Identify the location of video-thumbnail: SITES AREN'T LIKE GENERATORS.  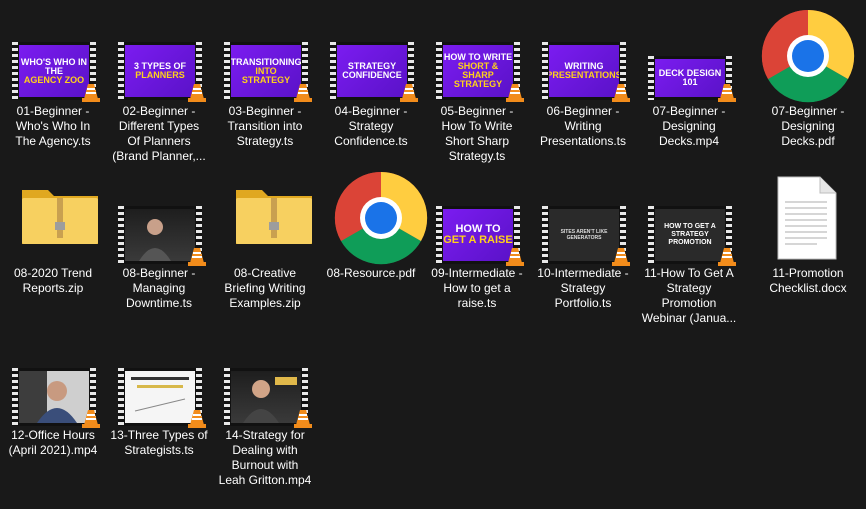
(586, 236).